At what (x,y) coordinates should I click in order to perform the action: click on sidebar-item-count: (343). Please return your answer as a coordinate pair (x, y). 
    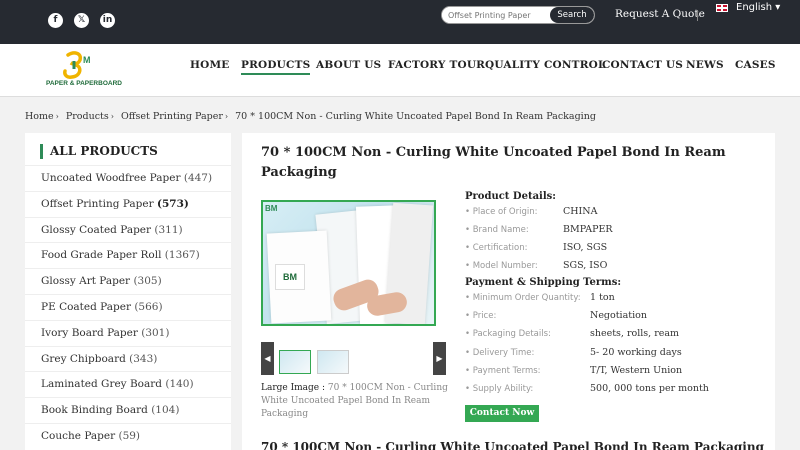
    Looking at the image, I should click on (143, 358).